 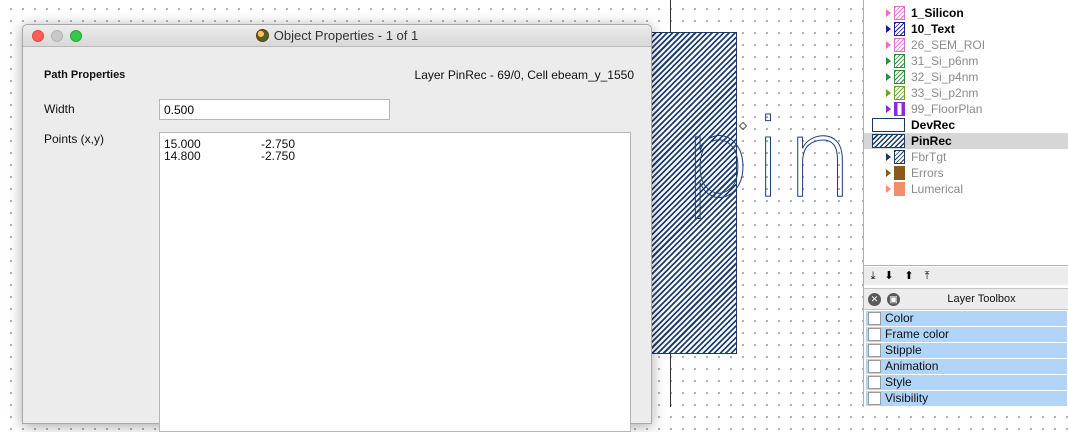 What do you see at coordinates (278, 156) in the screenshot?
I see `point-y: -2.750` at bounding box center [278, 156].